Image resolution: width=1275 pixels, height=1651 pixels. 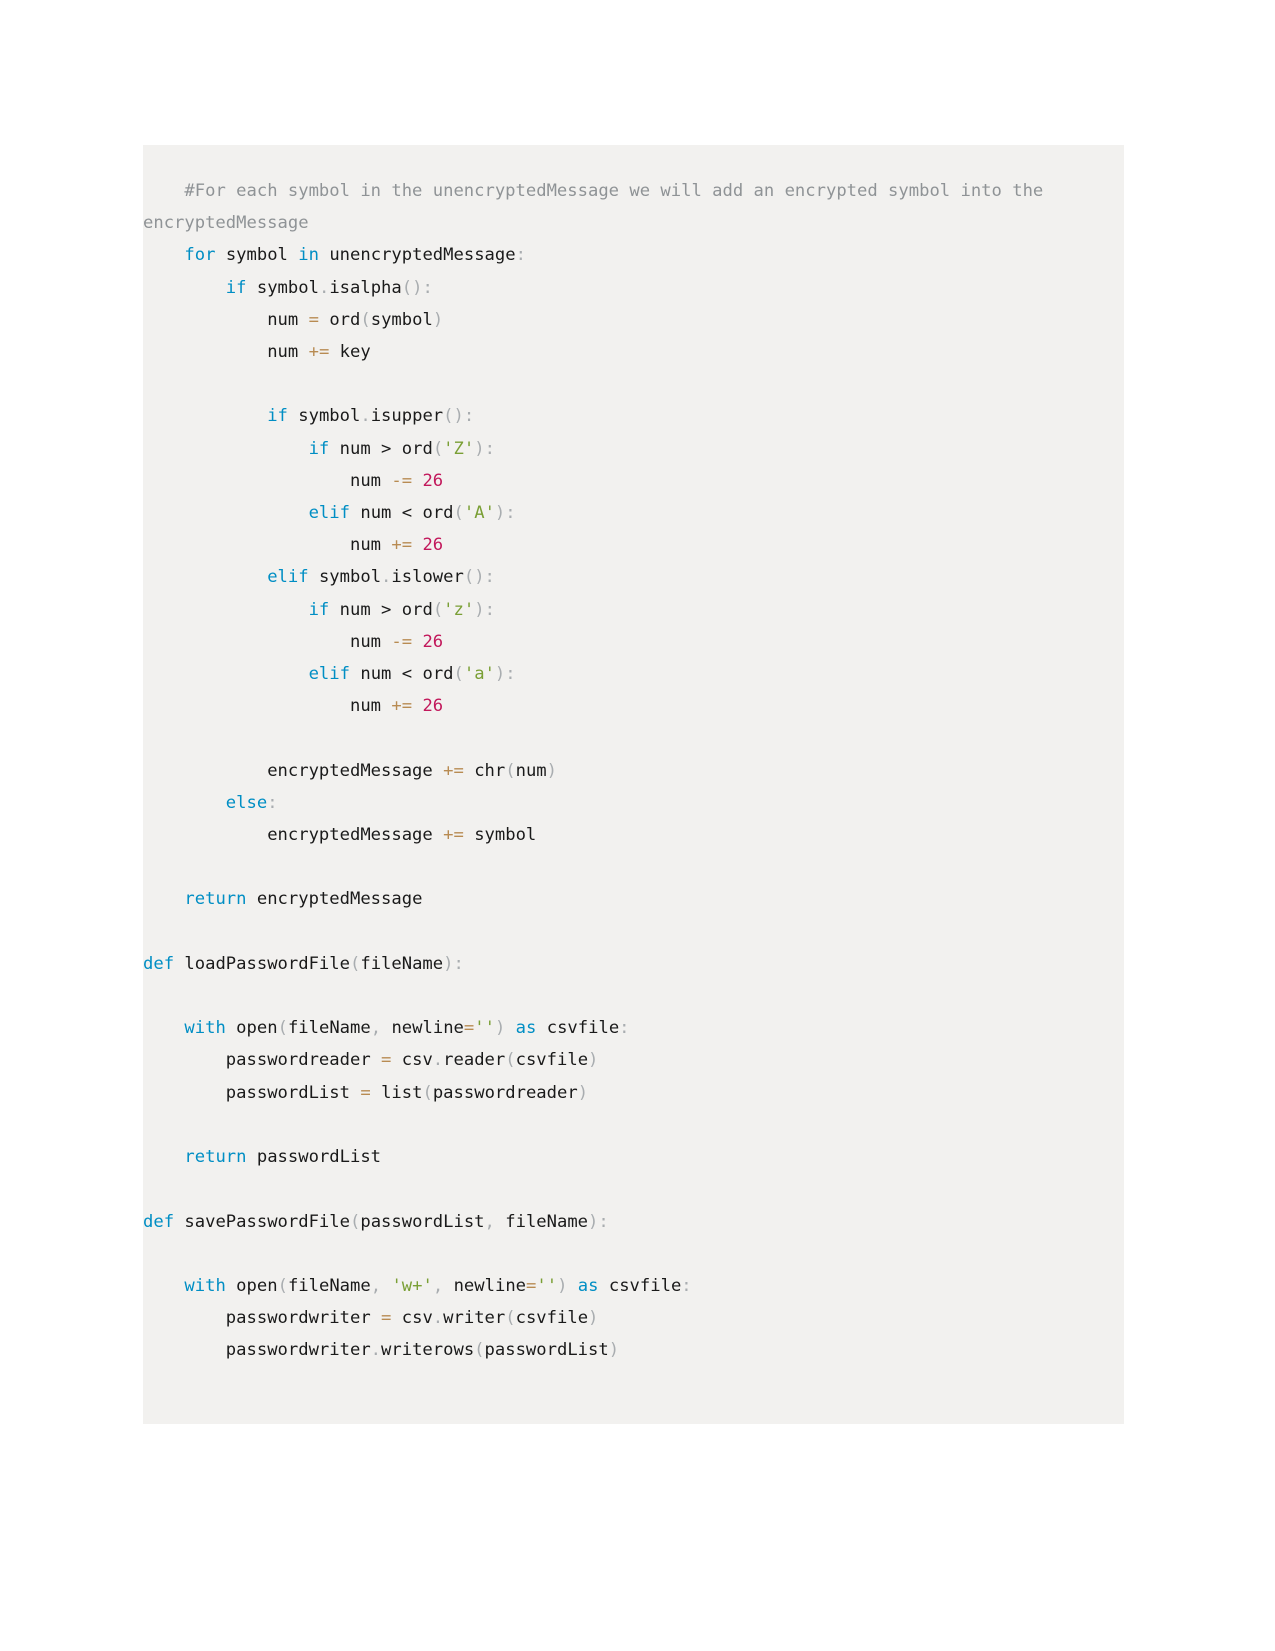 What do you see at coordinates (303, 899) in the screenshot?
I see `code-line: return encryptedMessage` at bounding box center [303, 899].